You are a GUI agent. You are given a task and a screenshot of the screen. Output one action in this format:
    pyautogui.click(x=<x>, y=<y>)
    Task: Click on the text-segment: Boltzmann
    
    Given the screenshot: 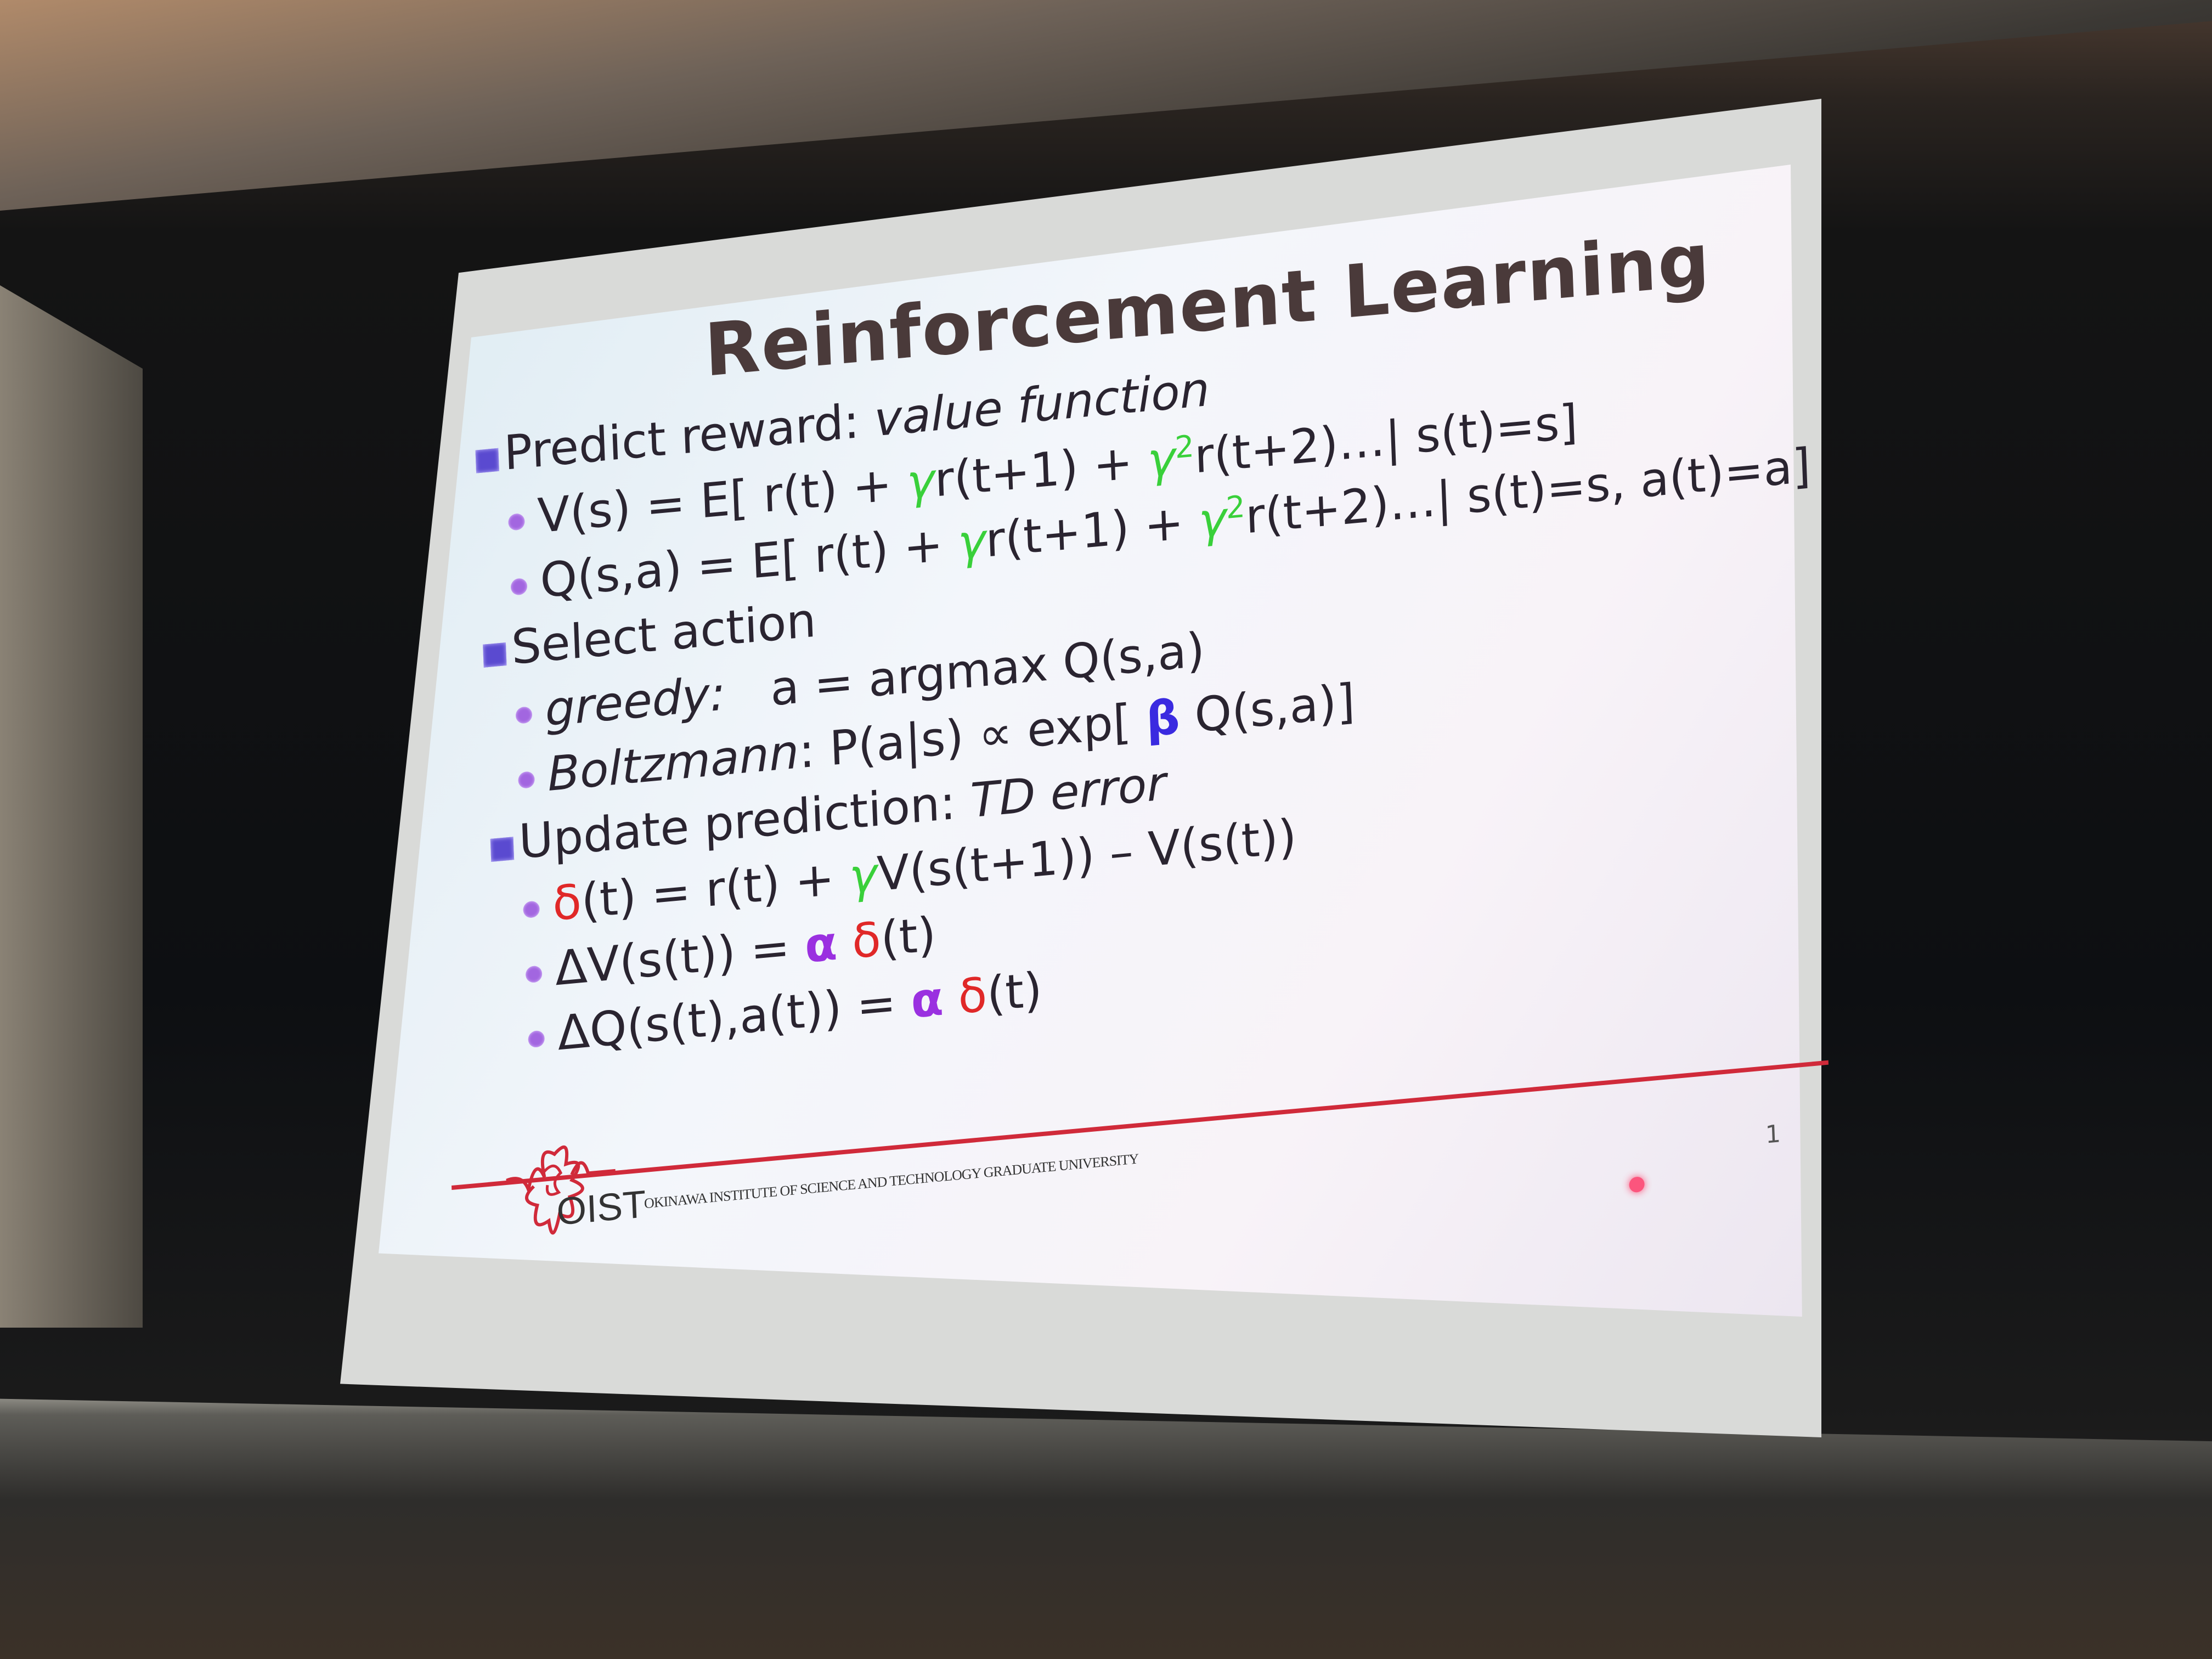 What is the action you would take?
    pyautogui.click(x=673, y=763)
    